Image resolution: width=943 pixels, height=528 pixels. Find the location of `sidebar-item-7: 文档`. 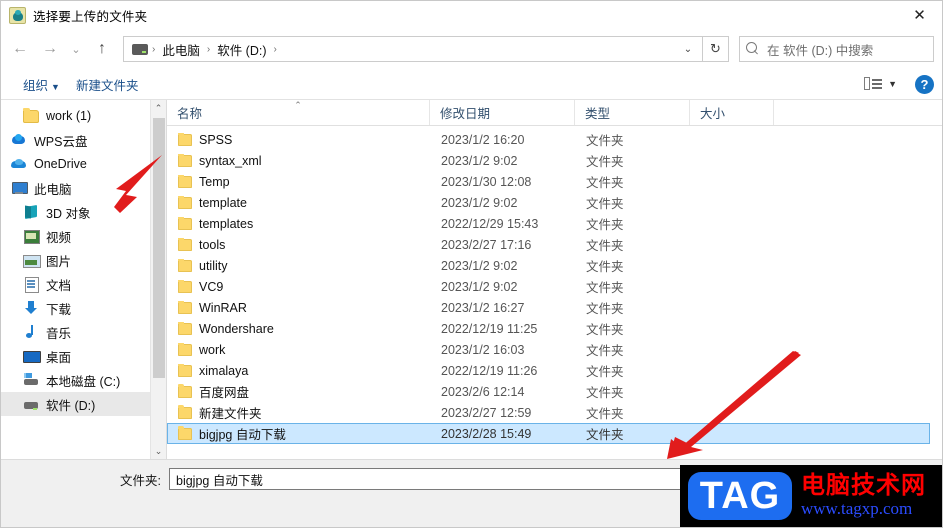

sidebar-item-7: 文档 is located at coordinates (83, 284).